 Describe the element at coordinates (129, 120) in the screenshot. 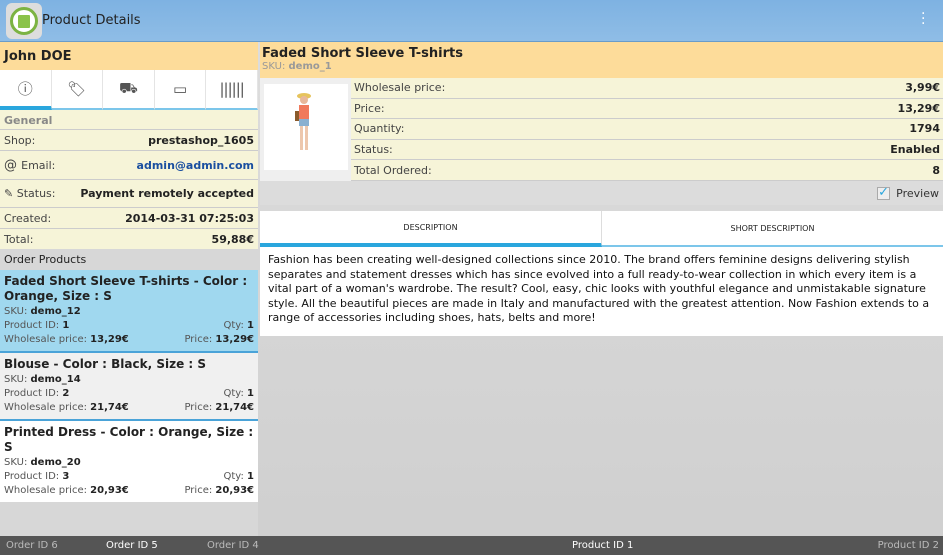

I see `general-label: General` at that location.